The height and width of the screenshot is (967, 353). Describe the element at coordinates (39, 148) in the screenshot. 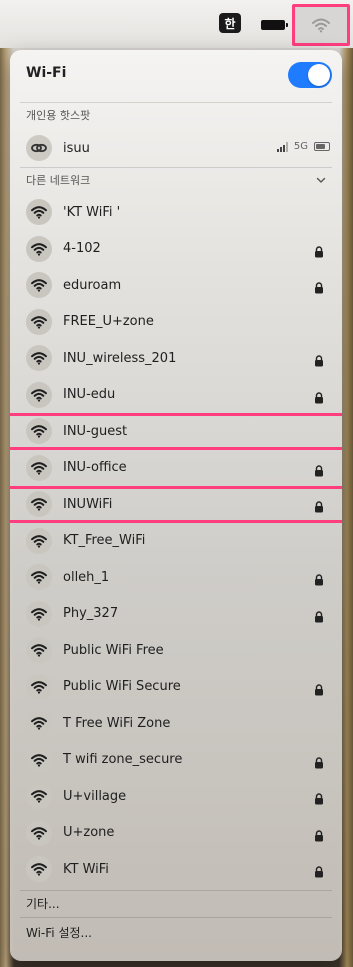

I see `link-icon` at that location.